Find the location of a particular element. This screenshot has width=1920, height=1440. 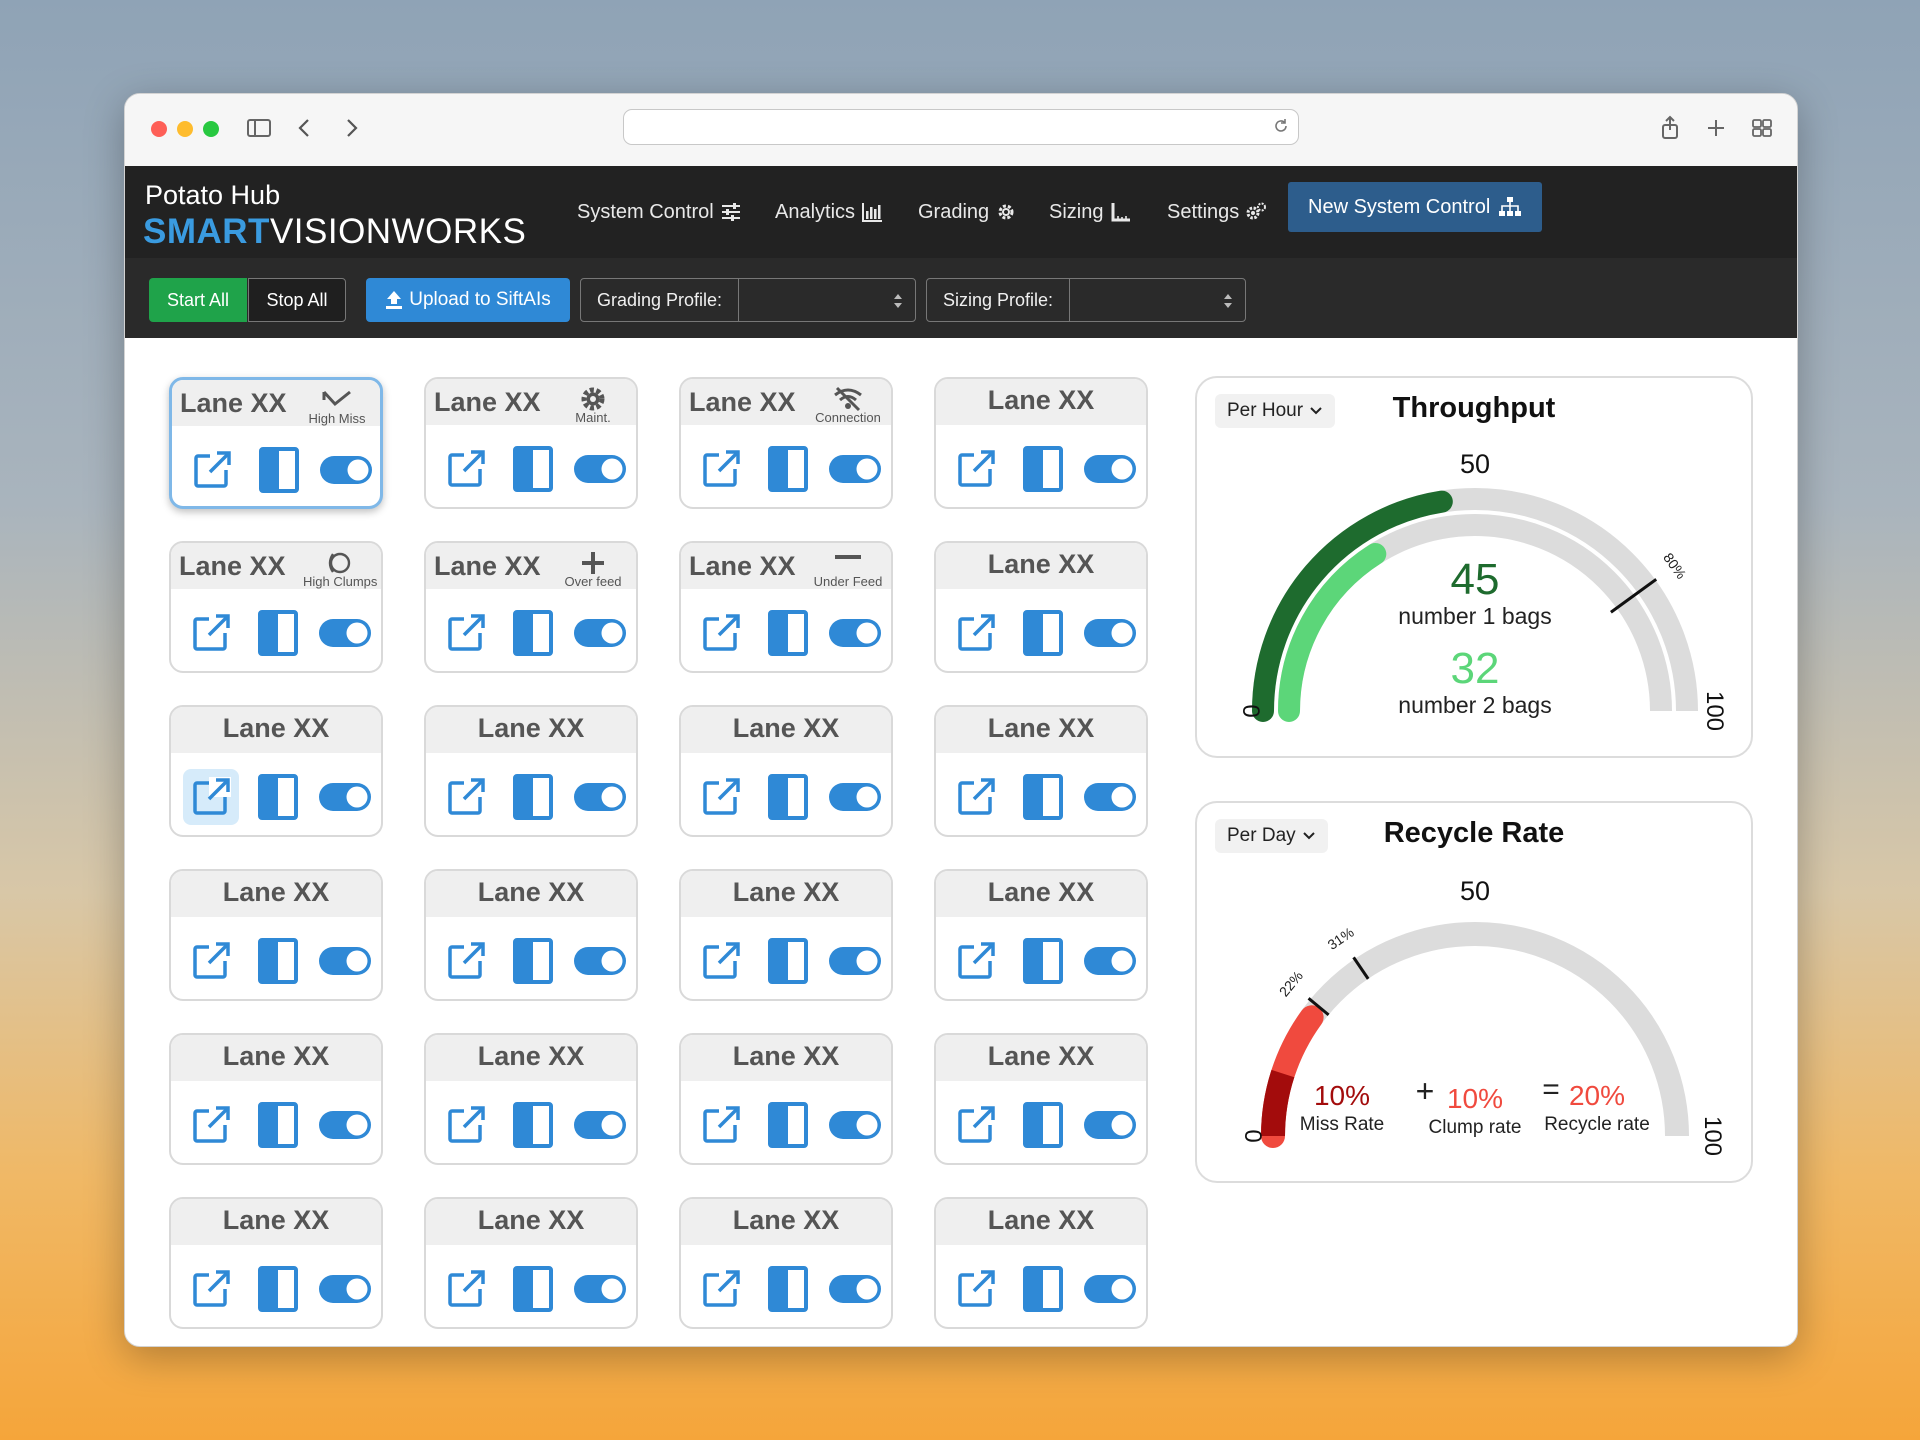

sizing-profile-dropdown is located at coordinates (1157, 300).